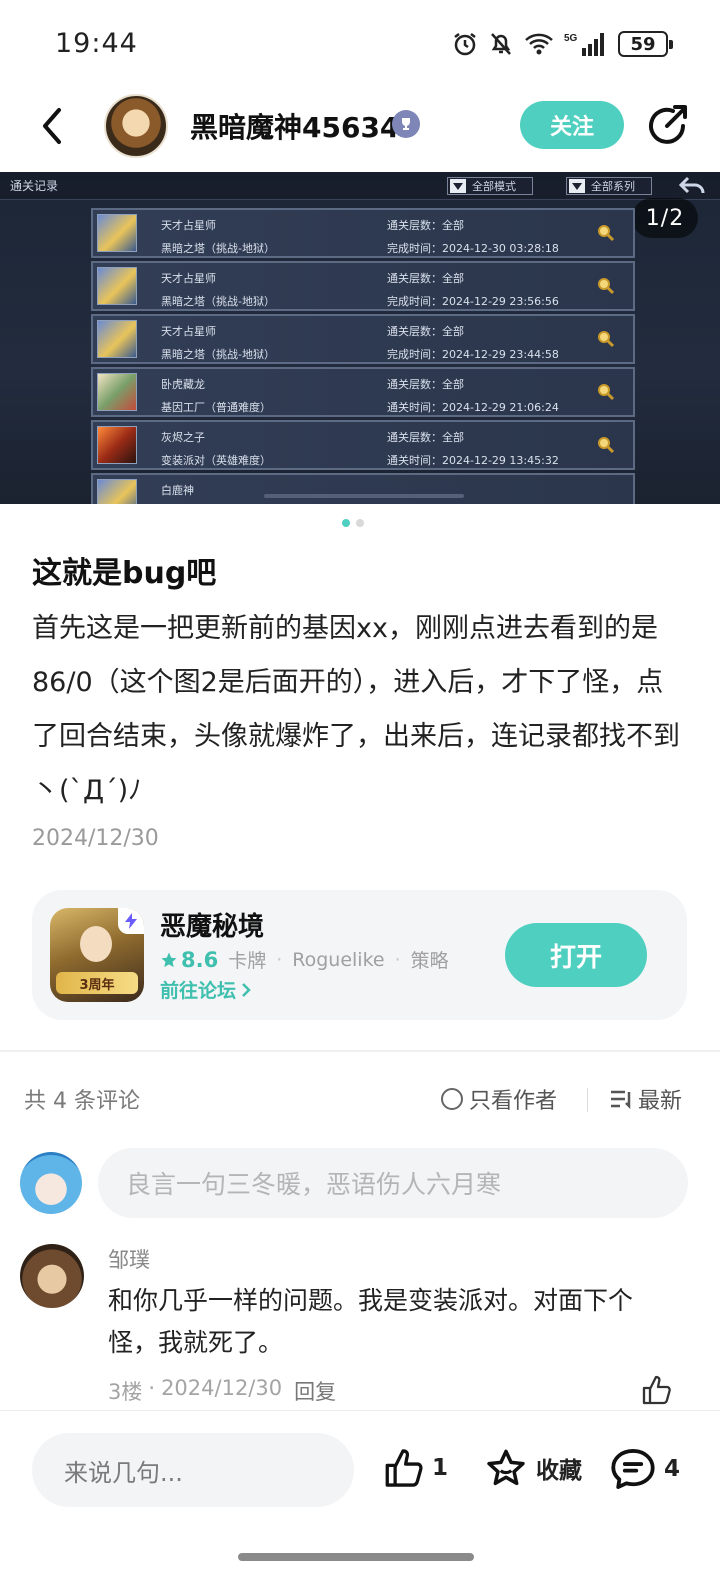 Image resolution: width=720 pixels, height=1595 pixels. Describe the element at coordinates (665, 218) in the screenshot. I see `image-page-counter: 1/2` at that location.